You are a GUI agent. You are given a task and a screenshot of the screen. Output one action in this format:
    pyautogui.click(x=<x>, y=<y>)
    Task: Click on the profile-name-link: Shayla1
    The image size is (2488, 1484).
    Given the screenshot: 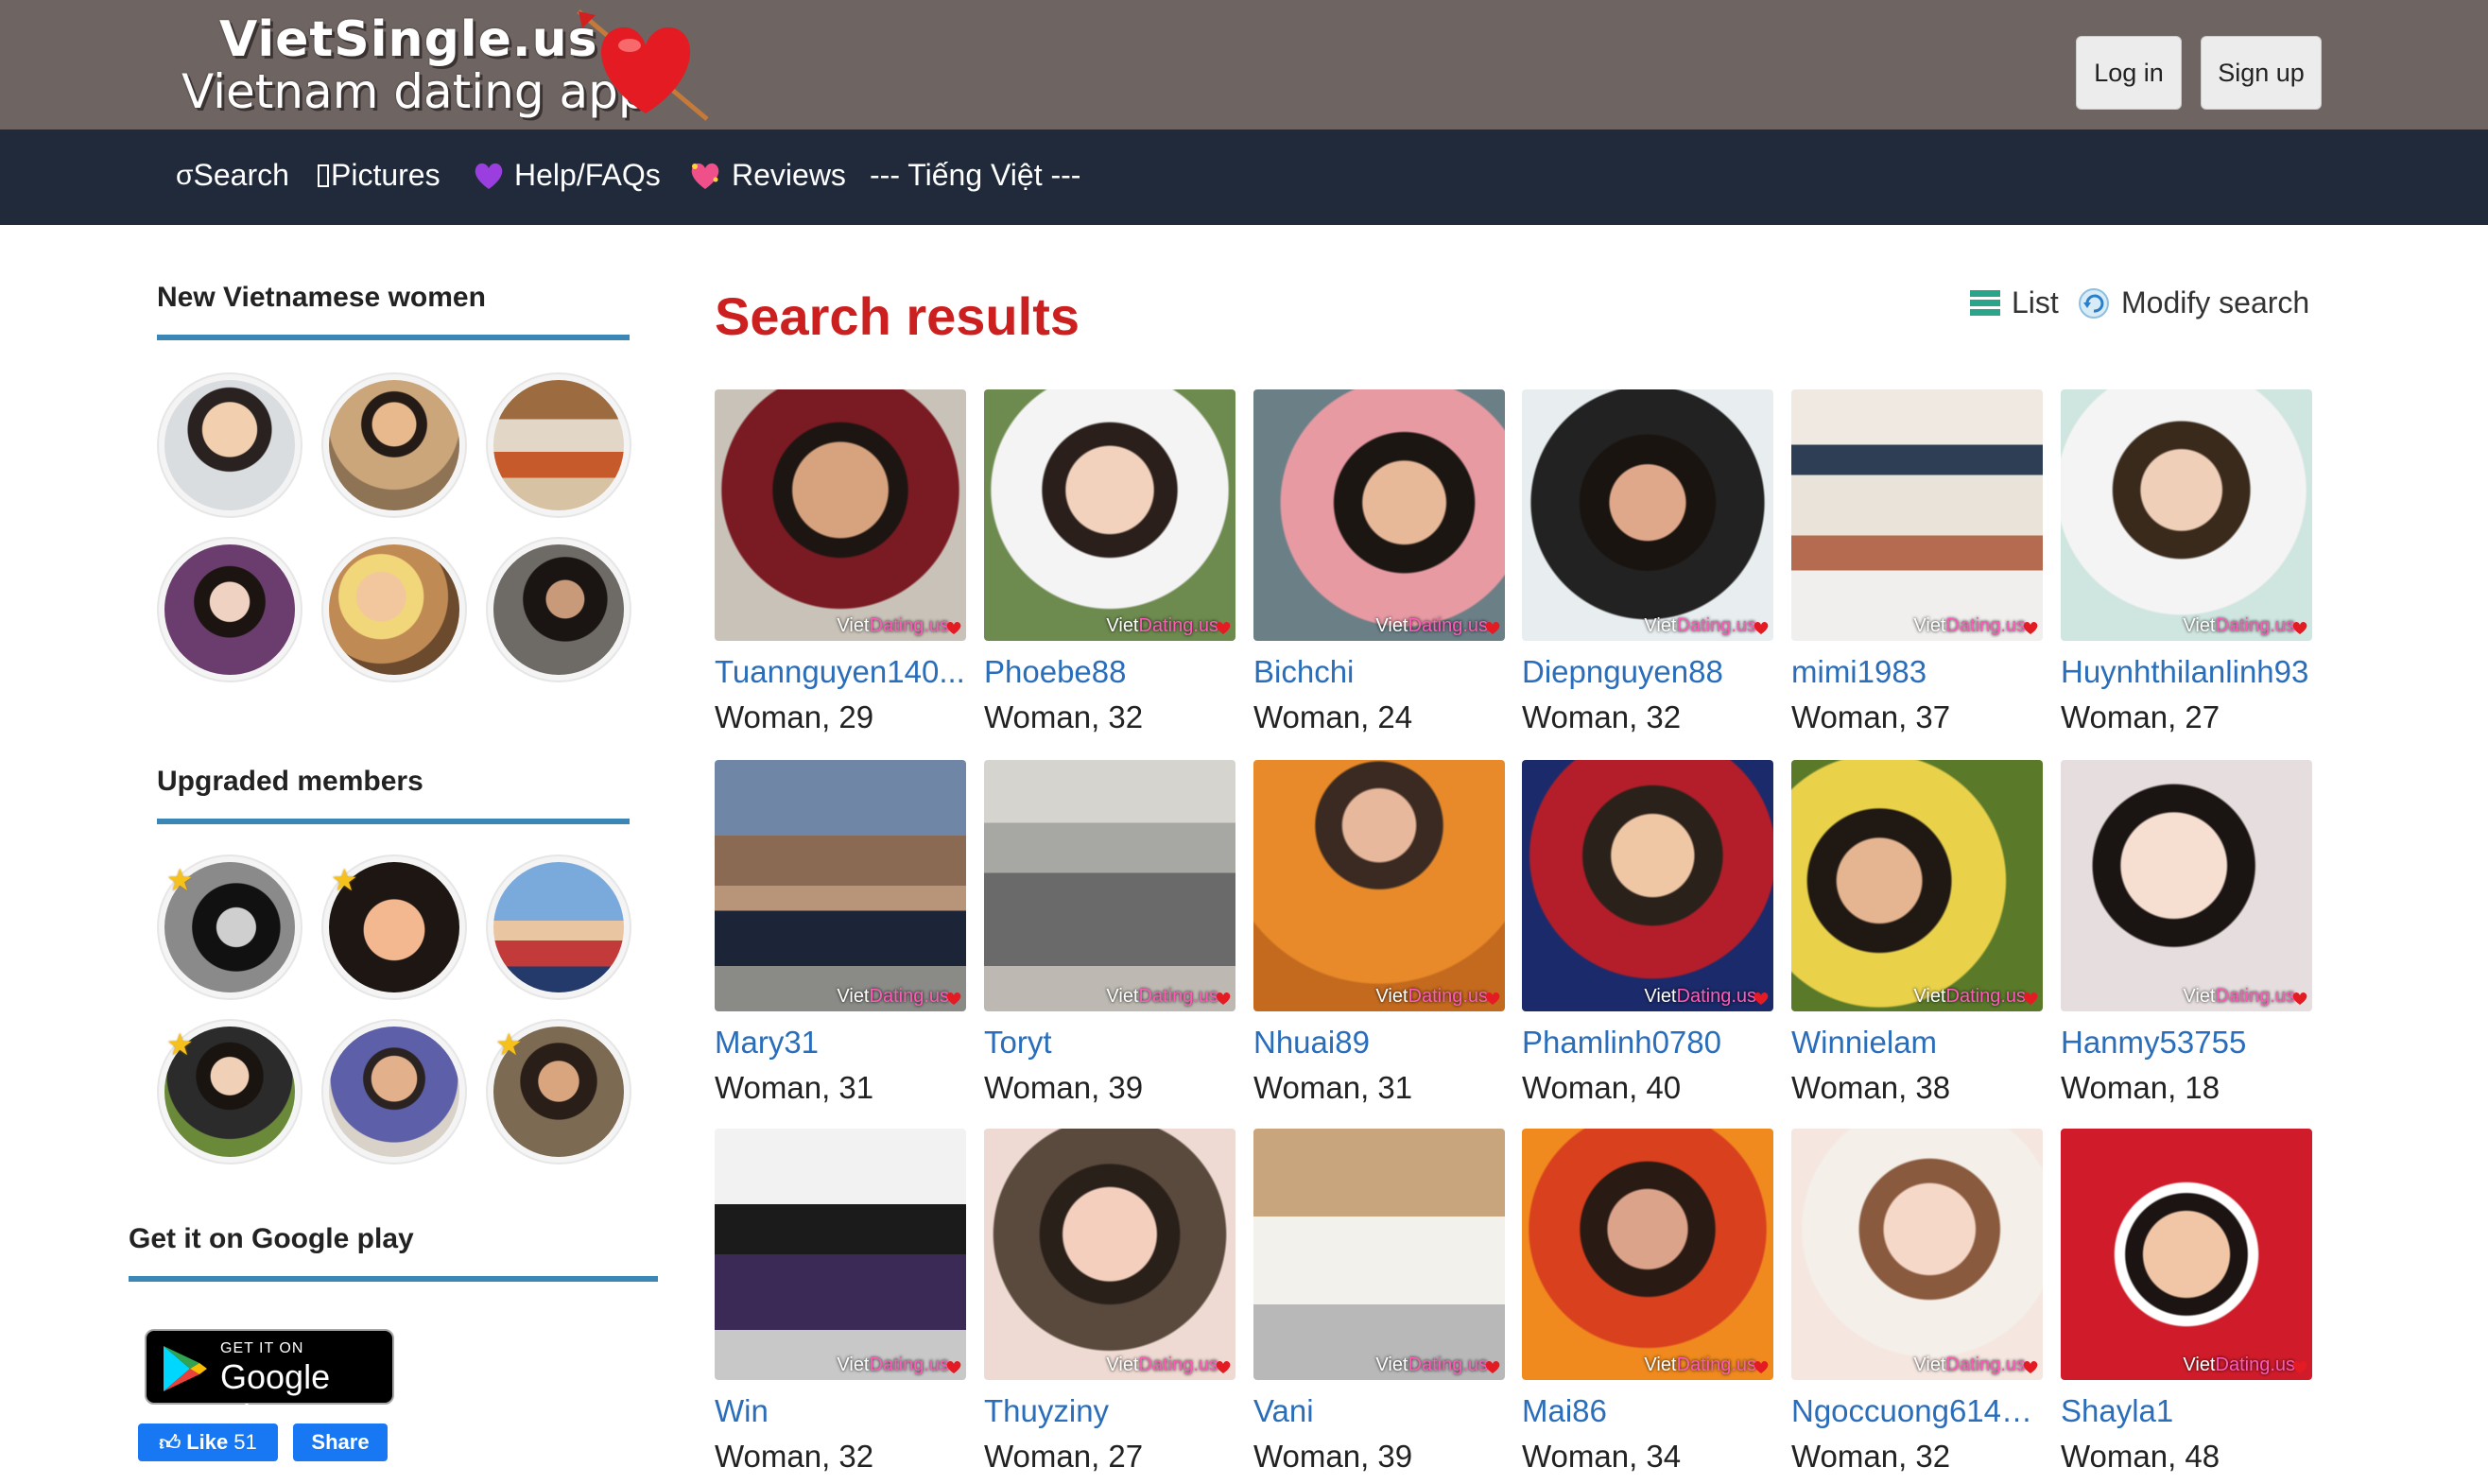 What is the action you would take?
    pyautogui.click(x=2187, y=1411)
    